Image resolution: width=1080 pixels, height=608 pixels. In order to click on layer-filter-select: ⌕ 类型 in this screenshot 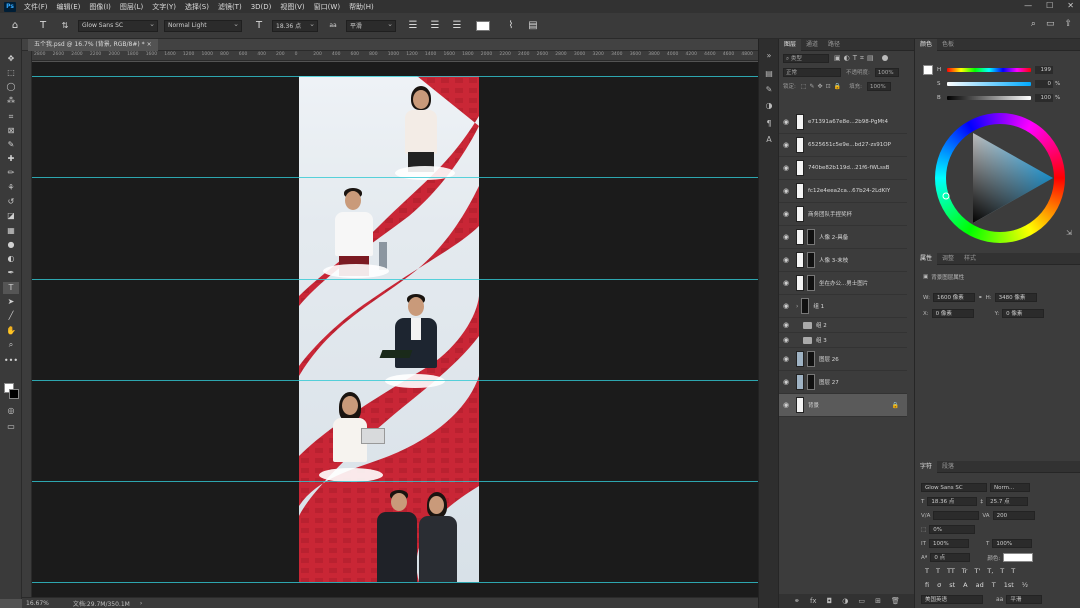, I will do `click(806, 58)`.